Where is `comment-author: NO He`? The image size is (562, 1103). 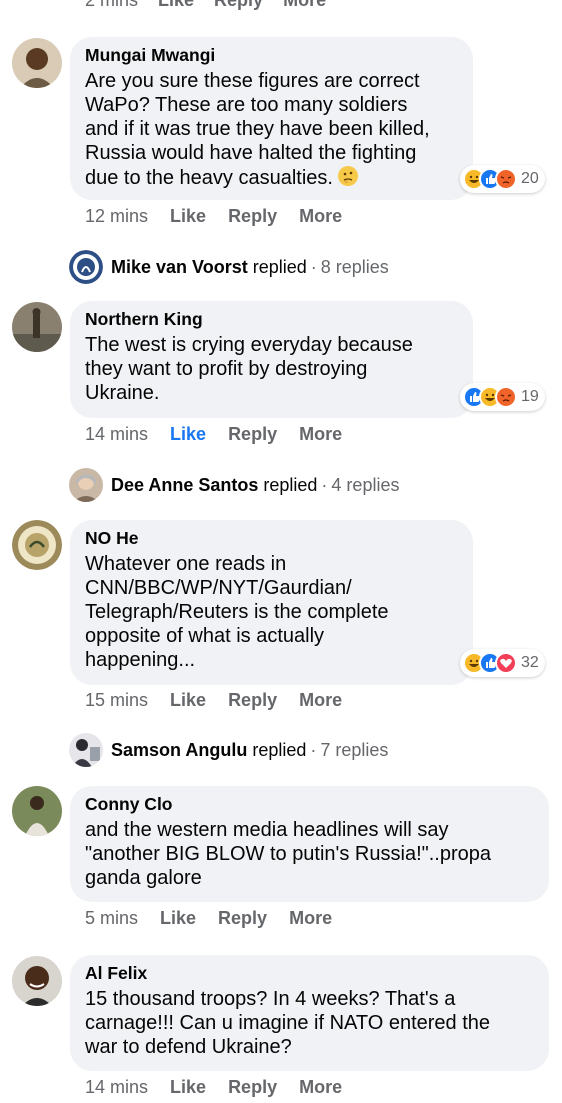 comment-author: NO He is located at coordinates (271, 538).